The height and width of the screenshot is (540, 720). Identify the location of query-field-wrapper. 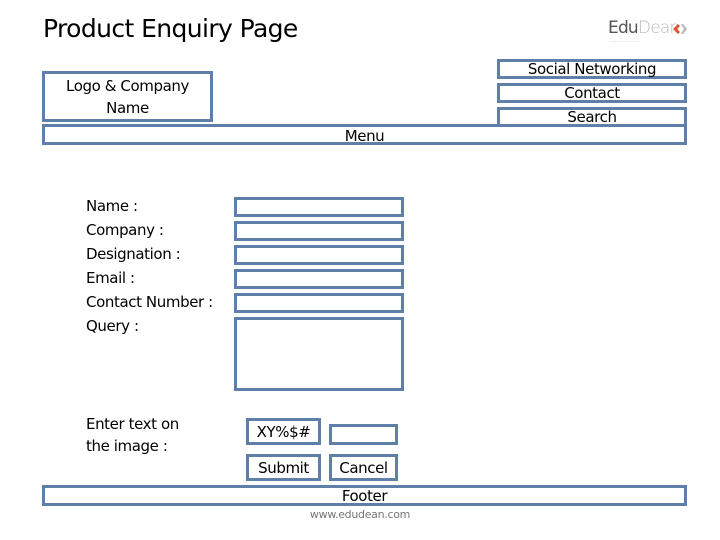
(319, 354).